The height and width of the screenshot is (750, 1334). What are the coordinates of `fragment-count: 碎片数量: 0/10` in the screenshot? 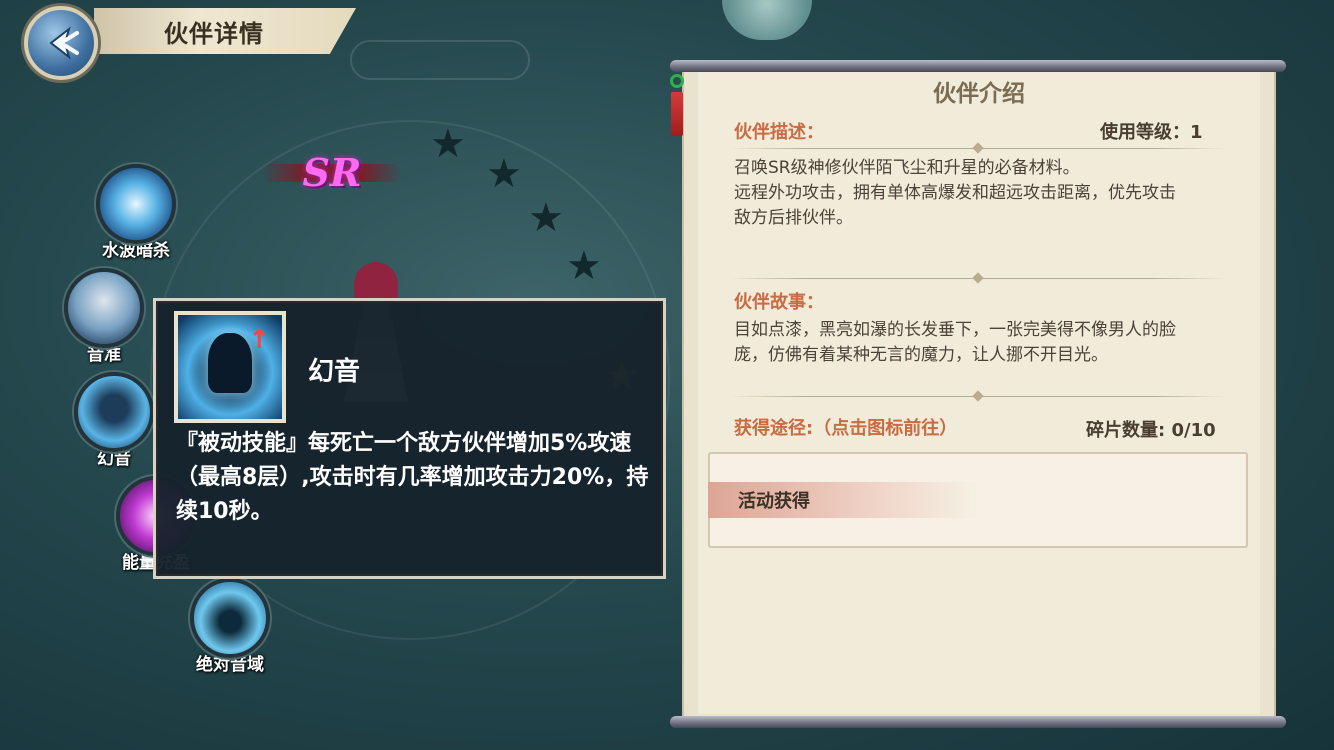 It's located at (1151, 430).